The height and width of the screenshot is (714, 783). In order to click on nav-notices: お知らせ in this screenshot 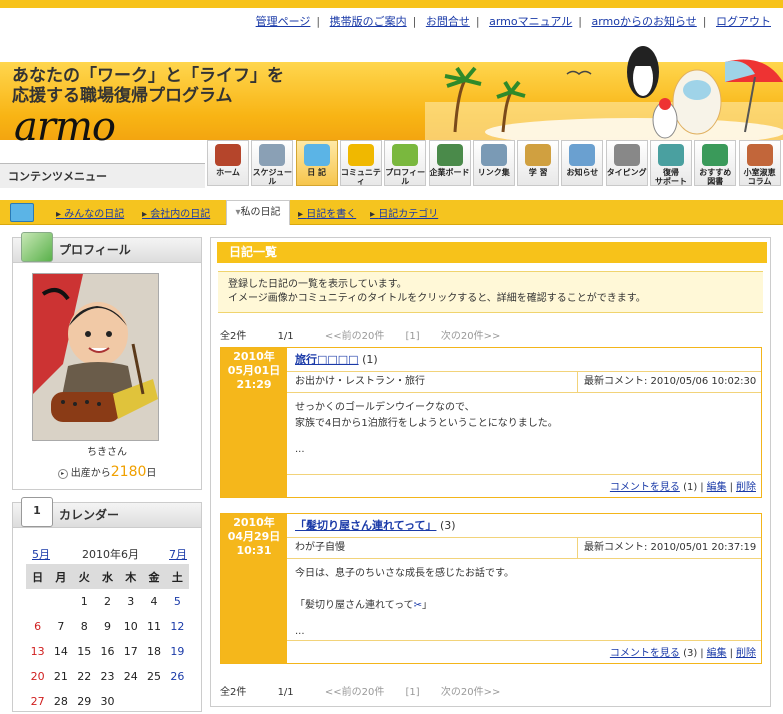, I will do `click(582, 163)`.